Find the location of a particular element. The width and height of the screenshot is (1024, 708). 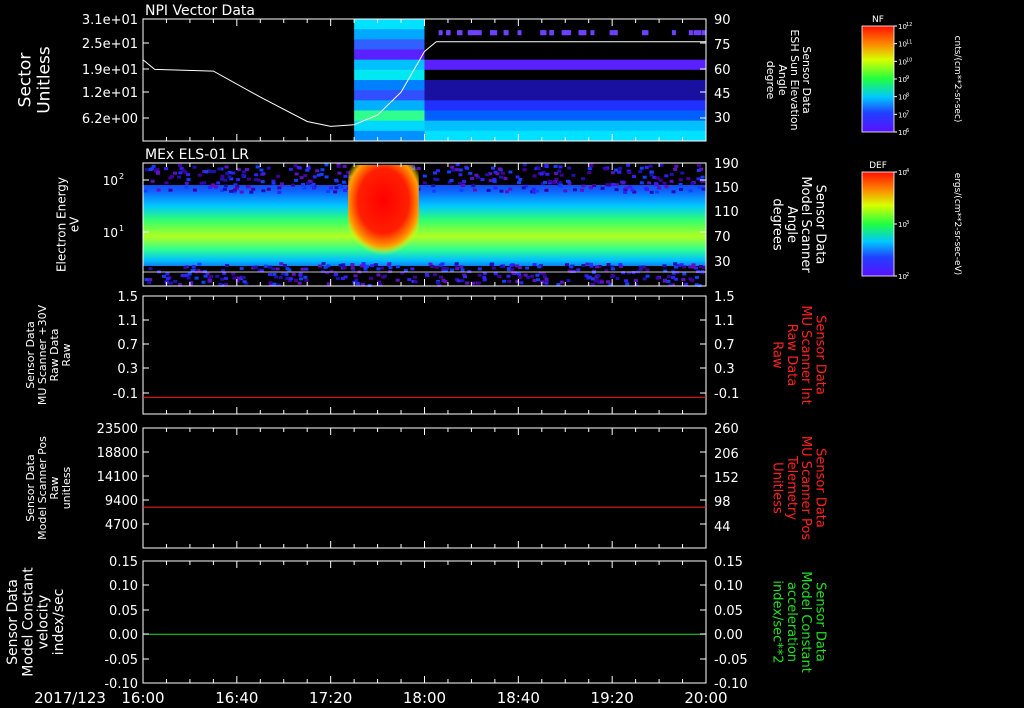

colorbar-title: NF is located at coordinates (878, 20).